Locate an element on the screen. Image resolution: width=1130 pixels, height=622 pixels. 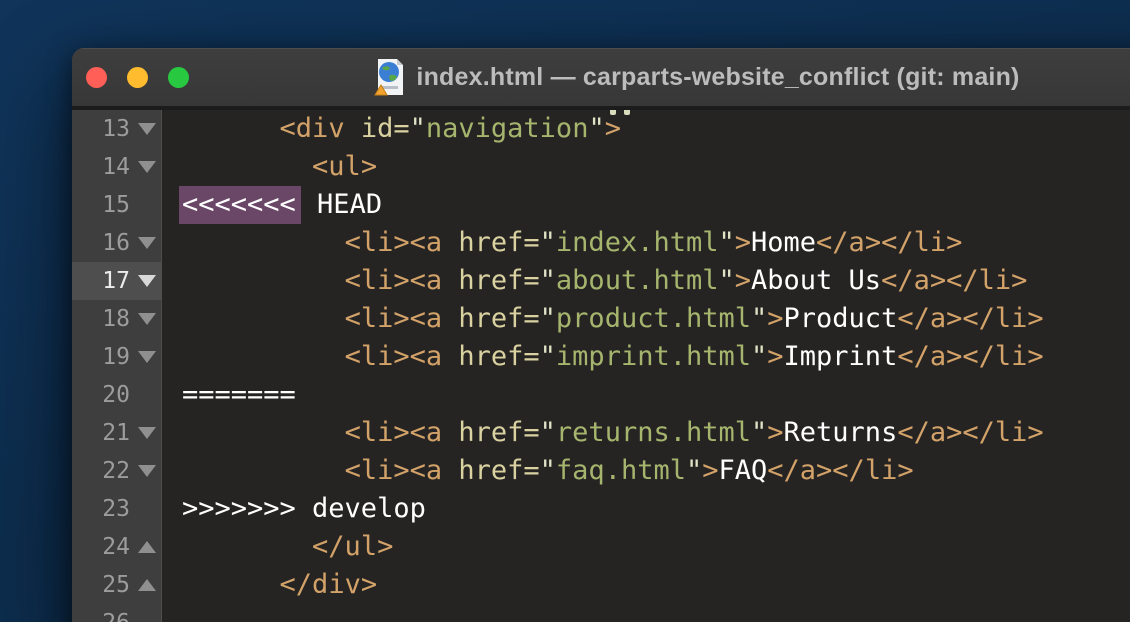
line-number: 17 is located at coordinates (101, 281).